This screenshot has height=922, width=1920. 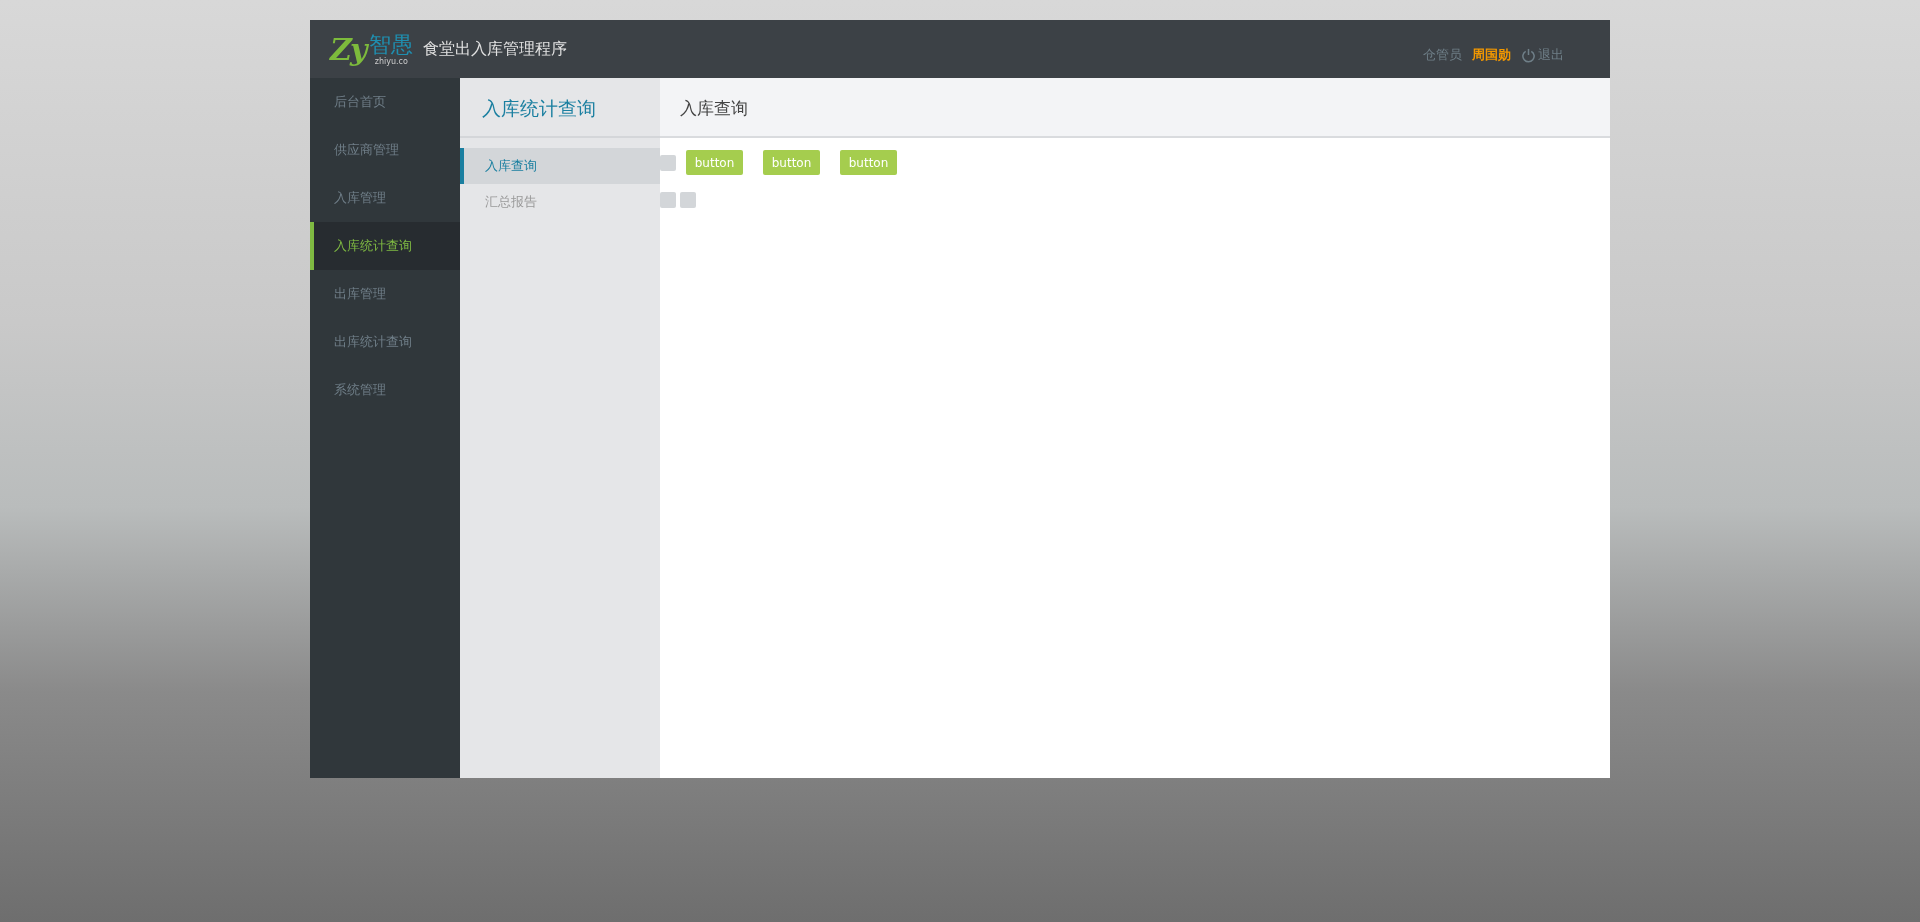 I want to click on sidebar-item: 后台首页, so click(x=385, y=102).